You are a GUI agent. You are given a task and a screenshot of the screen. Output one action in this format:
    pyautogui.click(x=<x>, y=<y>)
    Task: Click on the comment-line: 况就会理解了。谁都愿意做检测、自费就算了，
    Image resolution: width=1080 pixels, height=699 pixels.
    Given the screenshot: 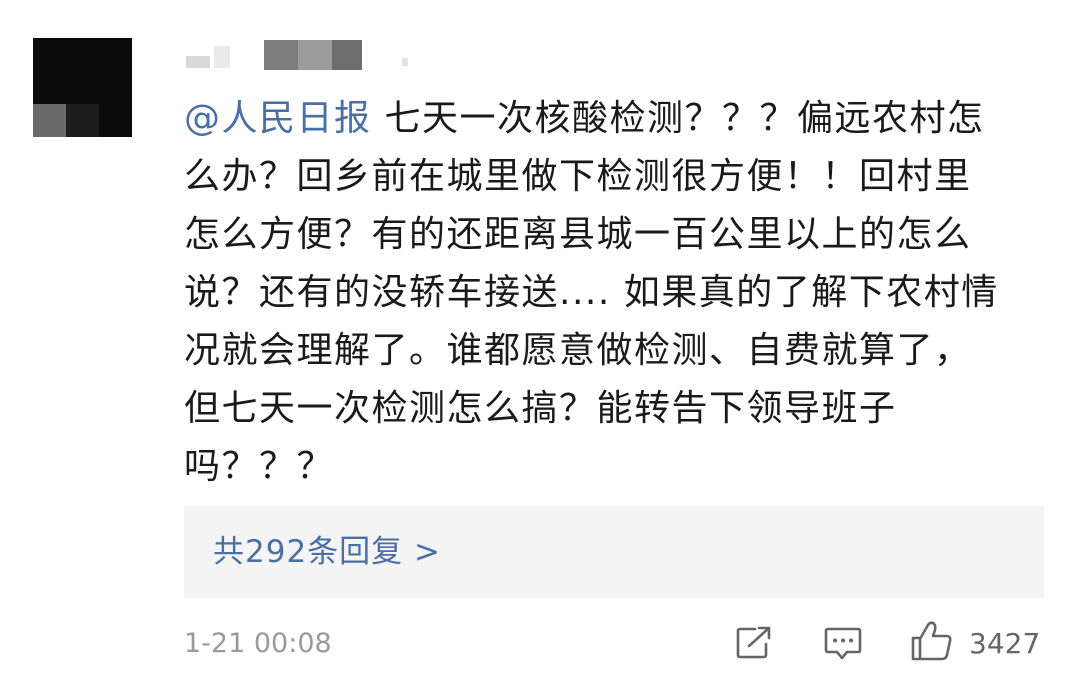 What is the action you would take?
    pyautogui.click(x=578, y=350)
    